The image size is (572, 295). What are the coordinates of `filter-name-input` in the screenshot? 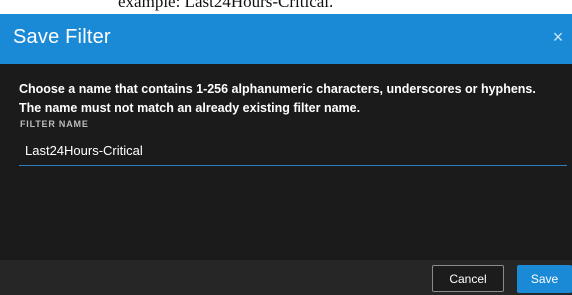 It's located at (293, 151).